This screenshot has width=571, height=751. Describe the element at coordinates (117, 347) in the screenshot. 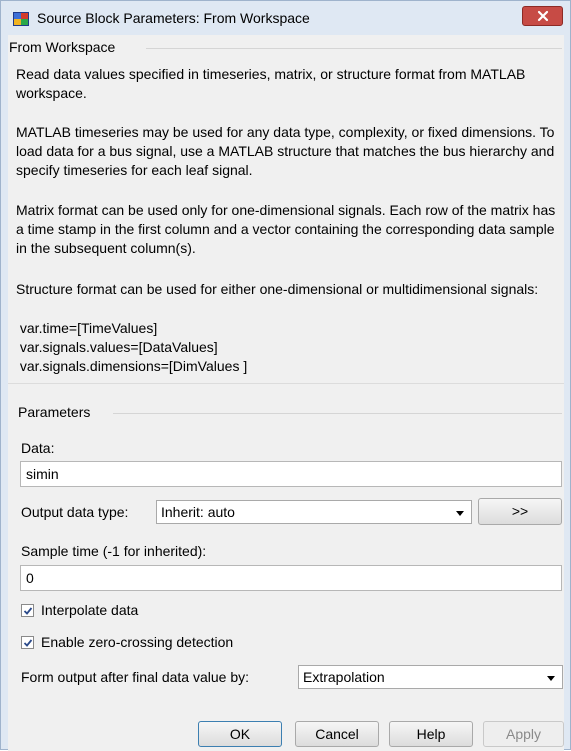

I see `code-line-values: var.signals.values=[DataValues]` at that location.